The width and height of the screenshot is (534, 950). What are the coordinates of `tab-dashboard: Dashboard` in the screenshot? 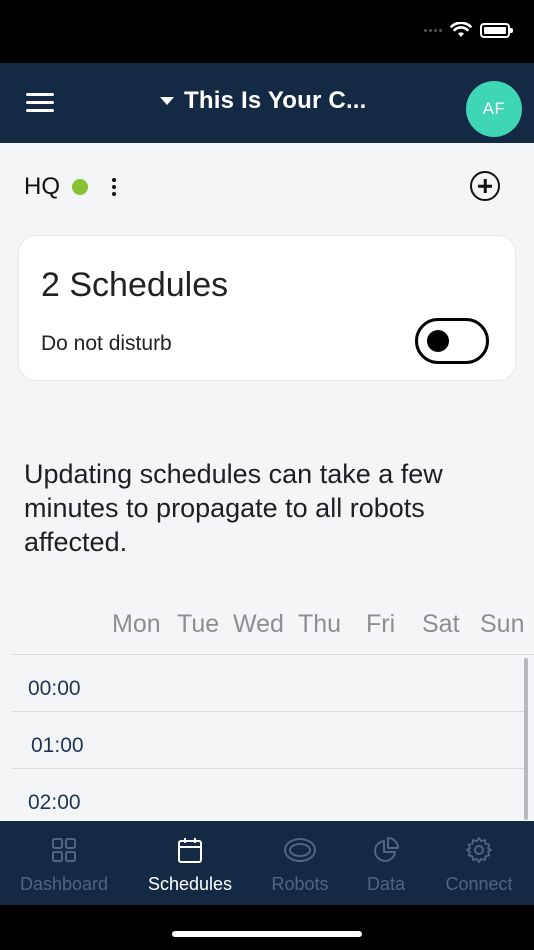 It's located at (64, 863).